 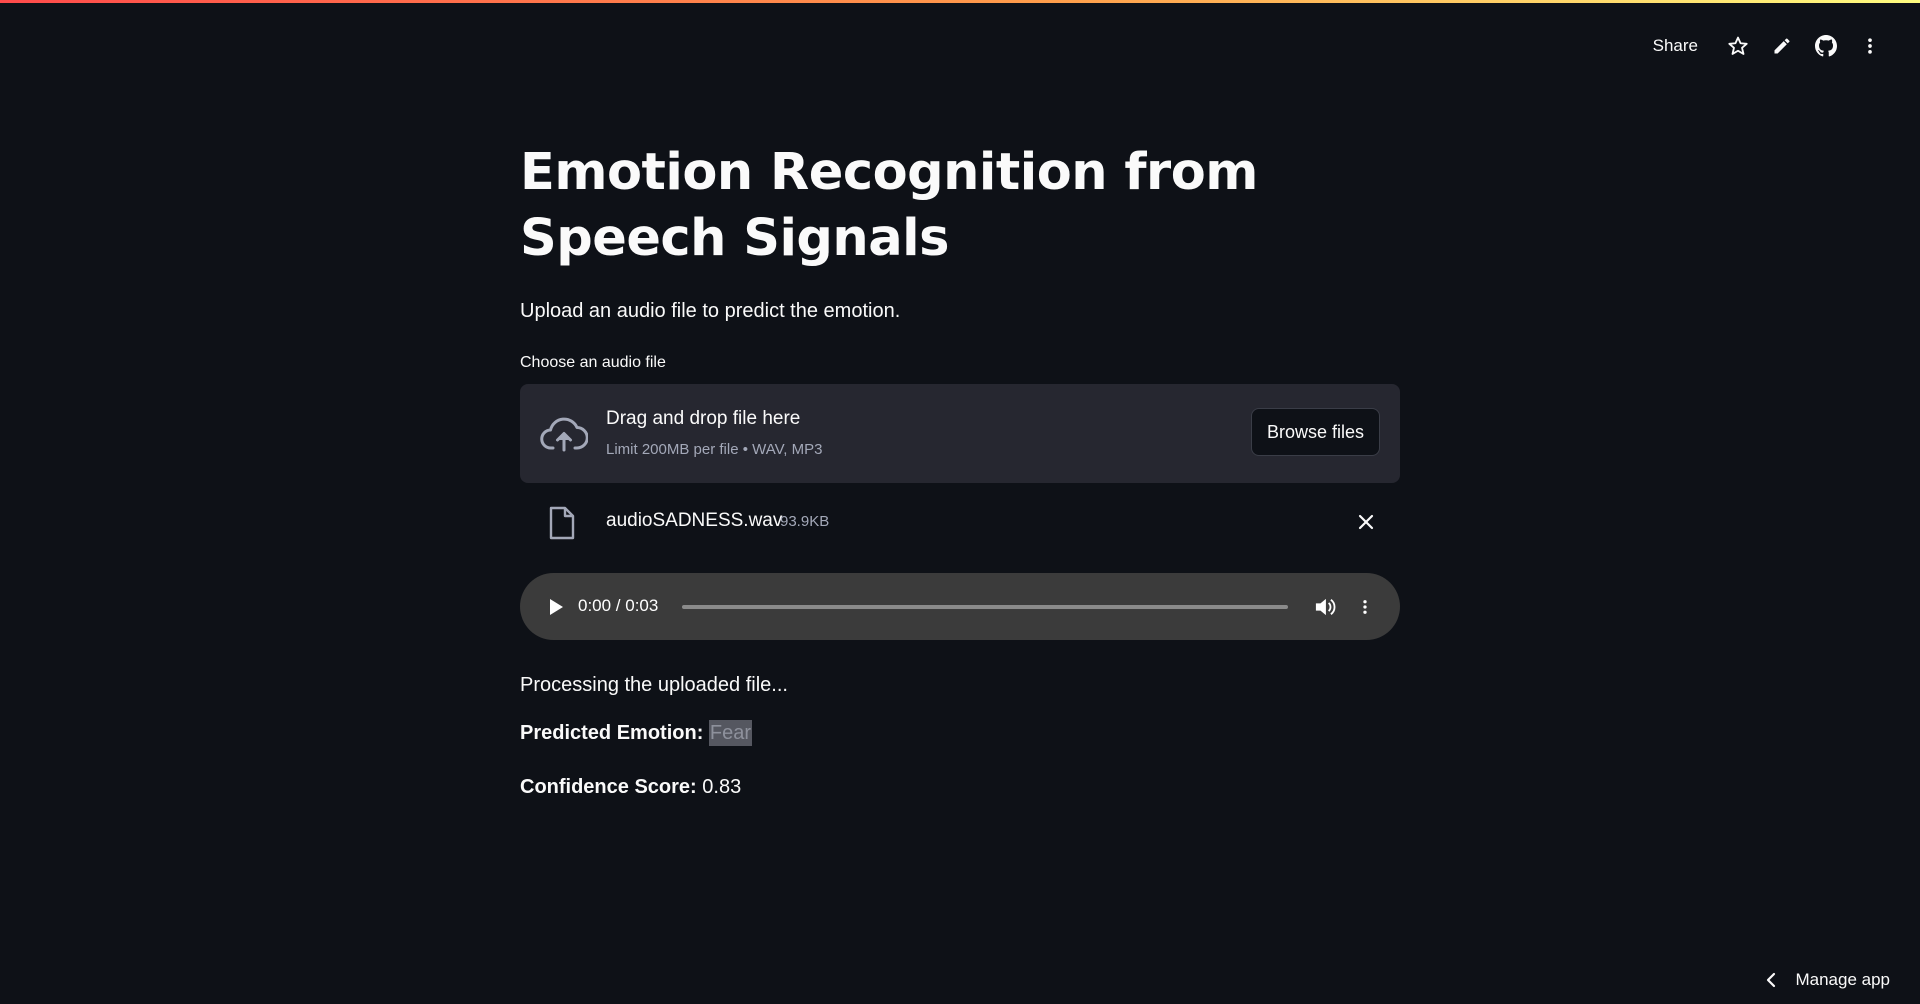 I want to click on close-icon, so click(x=1366, y=522).